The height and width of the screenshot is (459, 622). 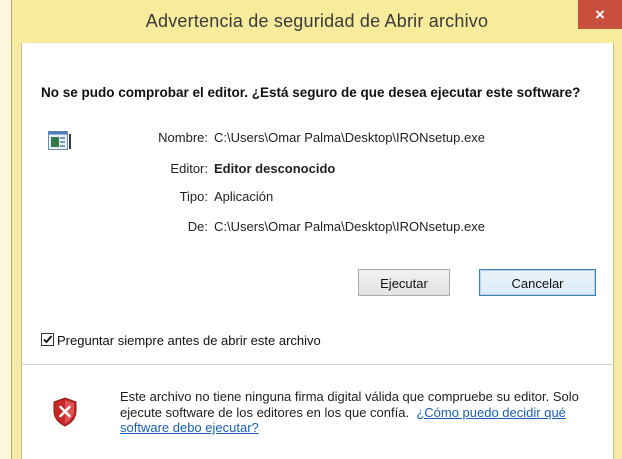 I want to click on detail-label: Nombre:, so click(x=183, y=137).